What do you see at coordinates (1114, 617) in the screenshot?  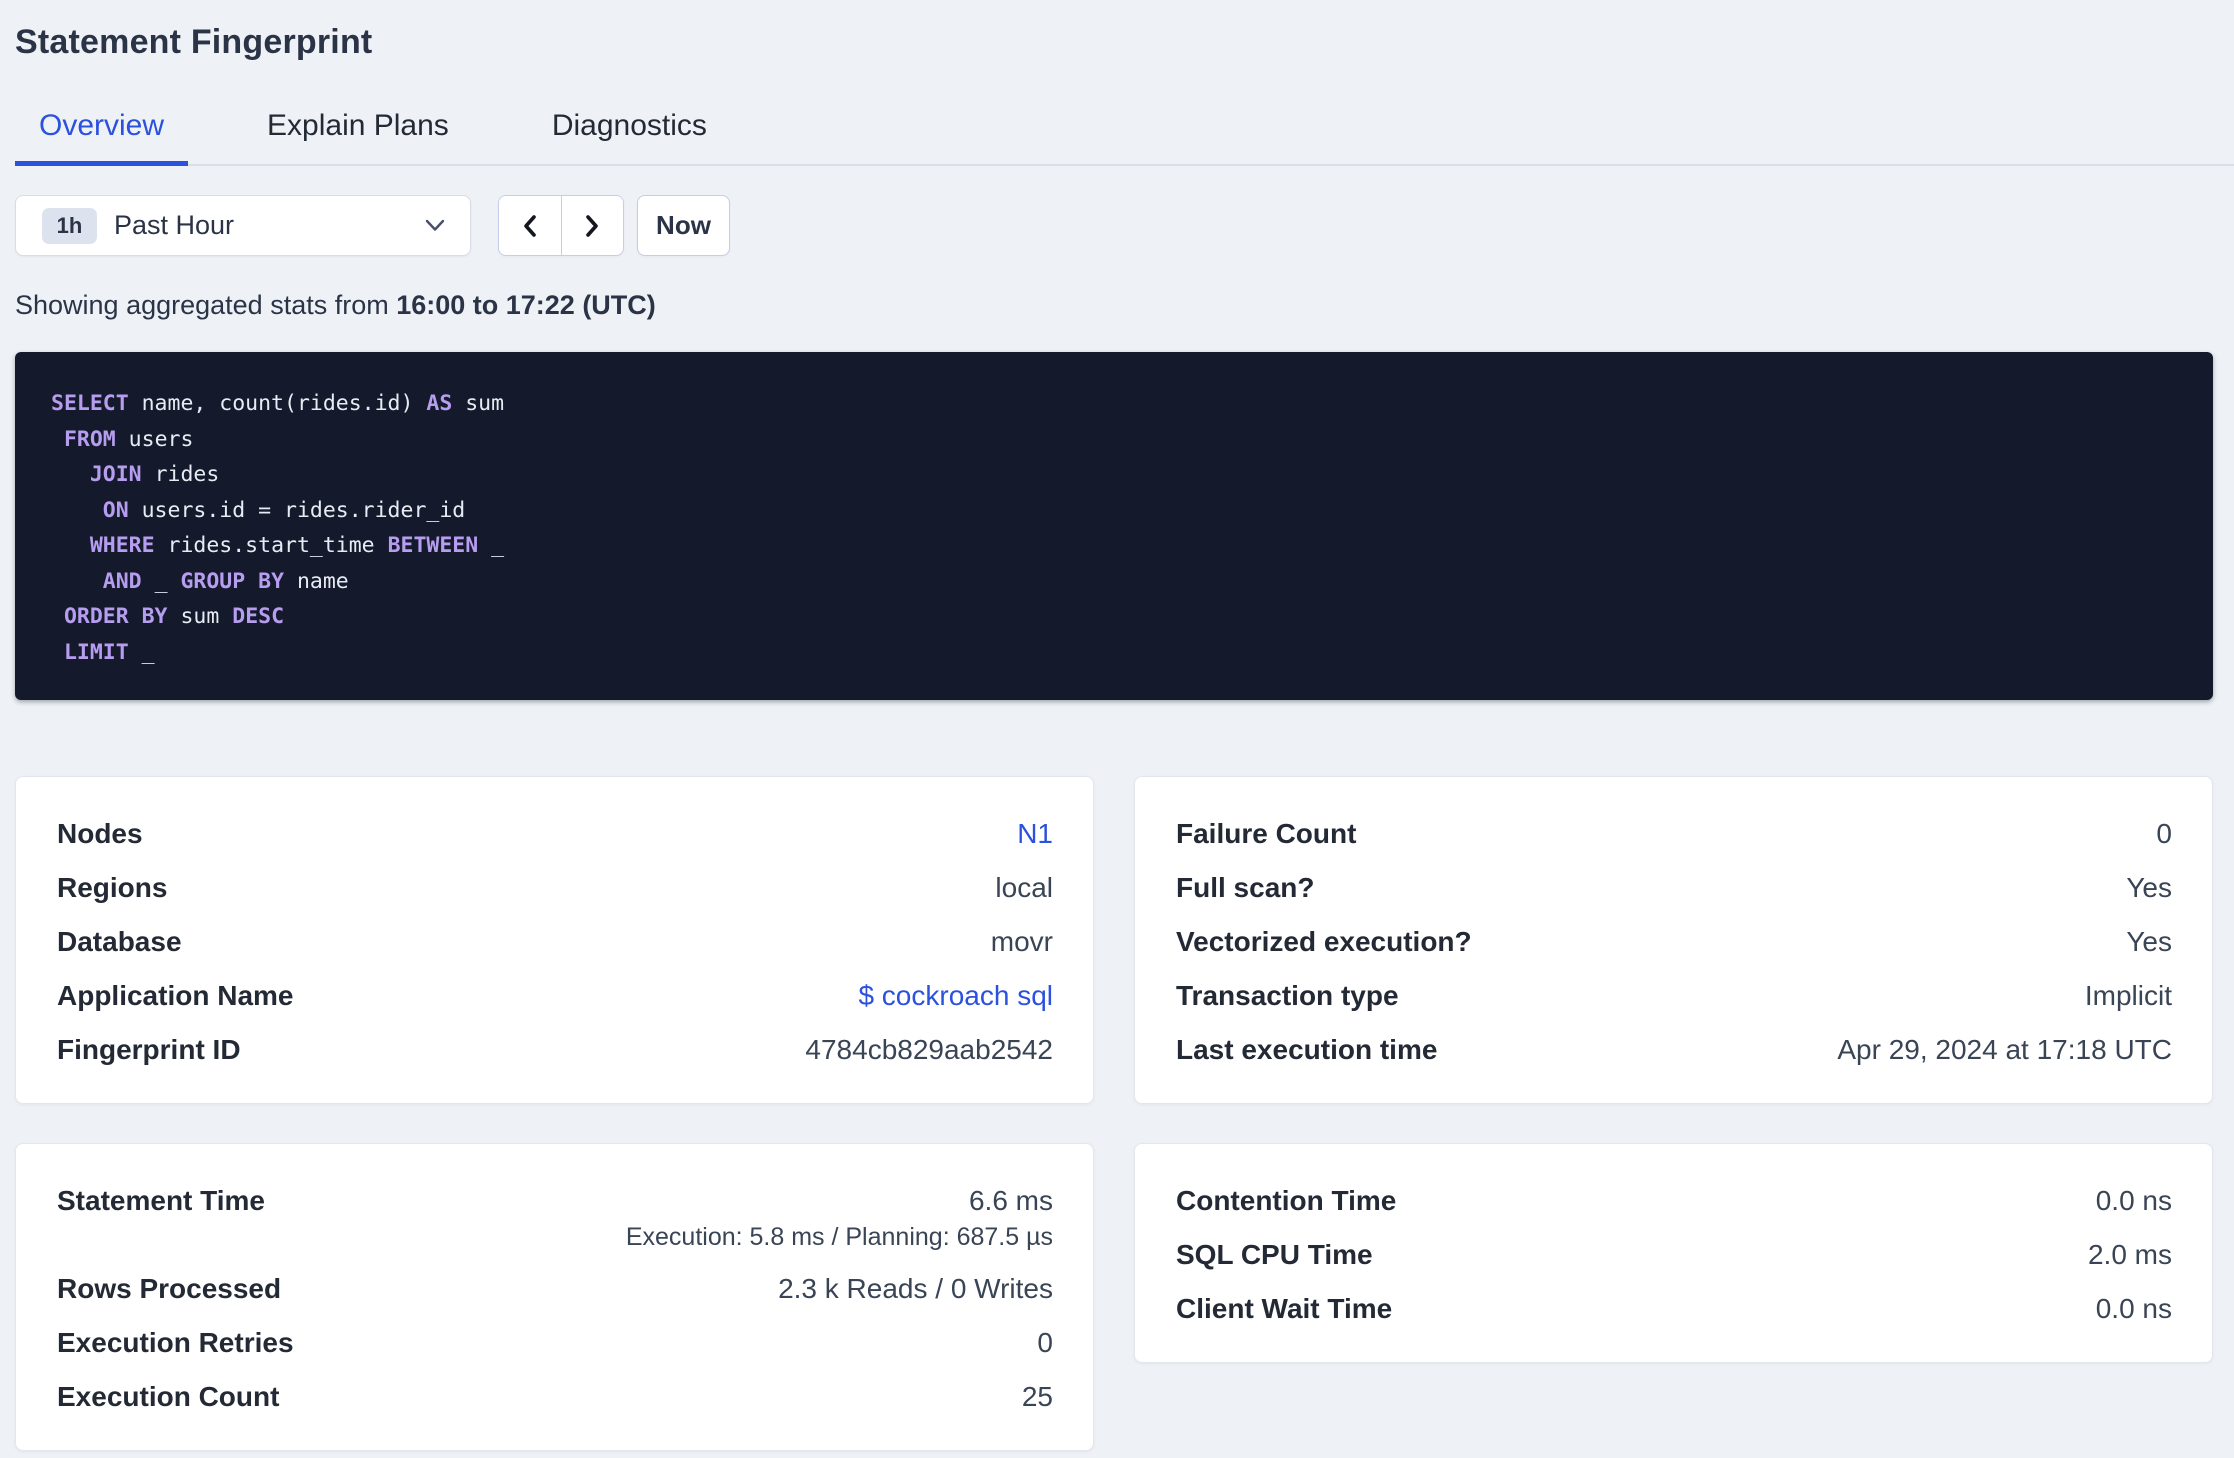 I see `sql-line: ORDER BY sum DESC` at bounding box center [1114, 617].